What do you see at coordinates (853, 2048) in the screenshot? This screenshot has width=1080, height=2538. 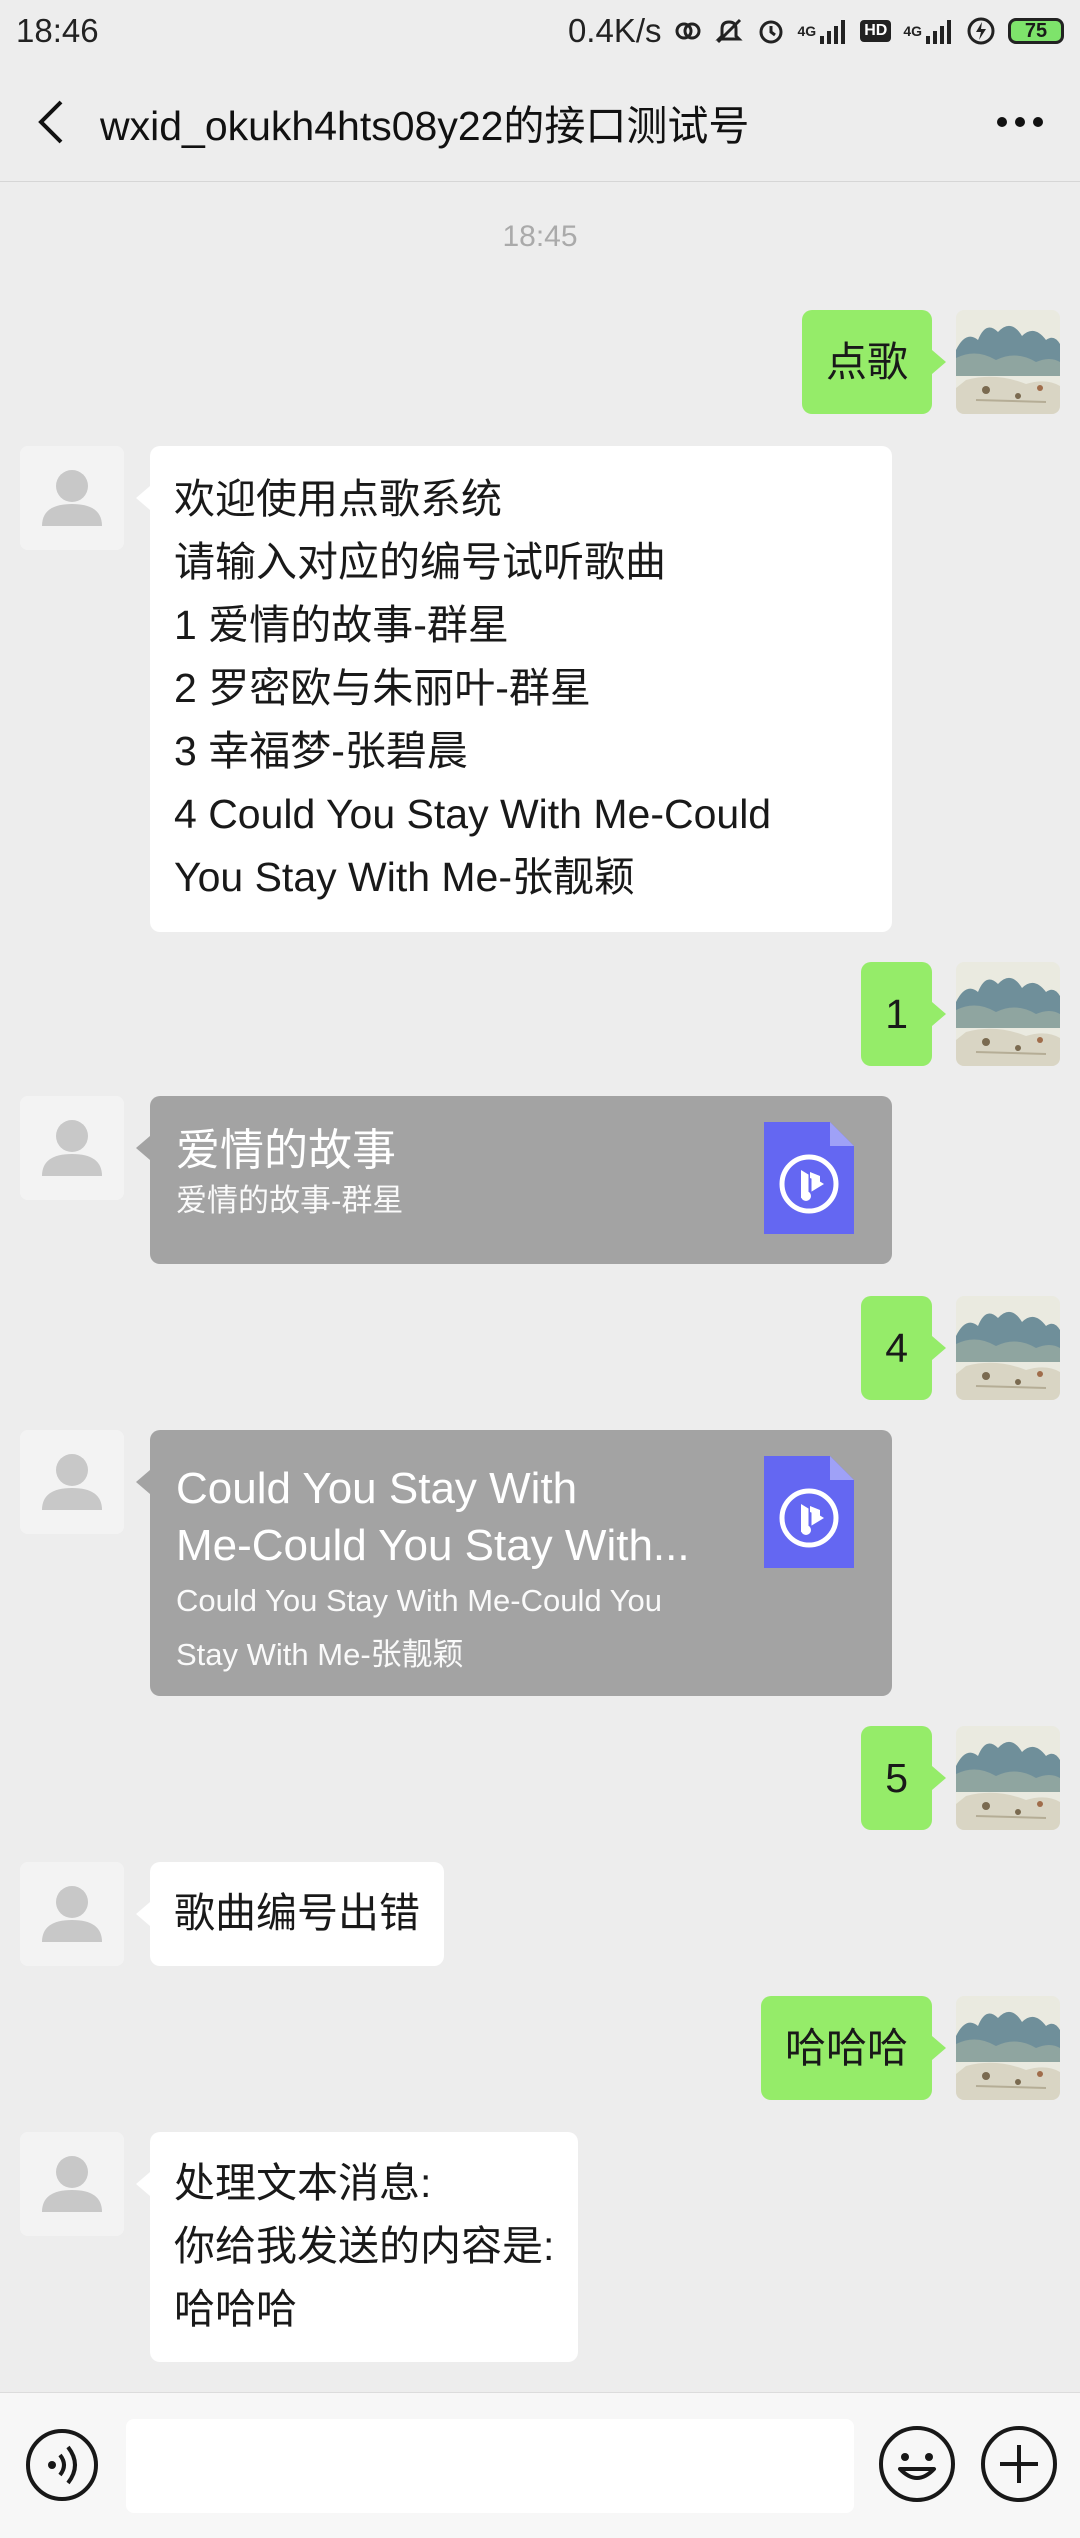 I see `text-bubble: 哈哈哈` at bounding box center [853, 2048].